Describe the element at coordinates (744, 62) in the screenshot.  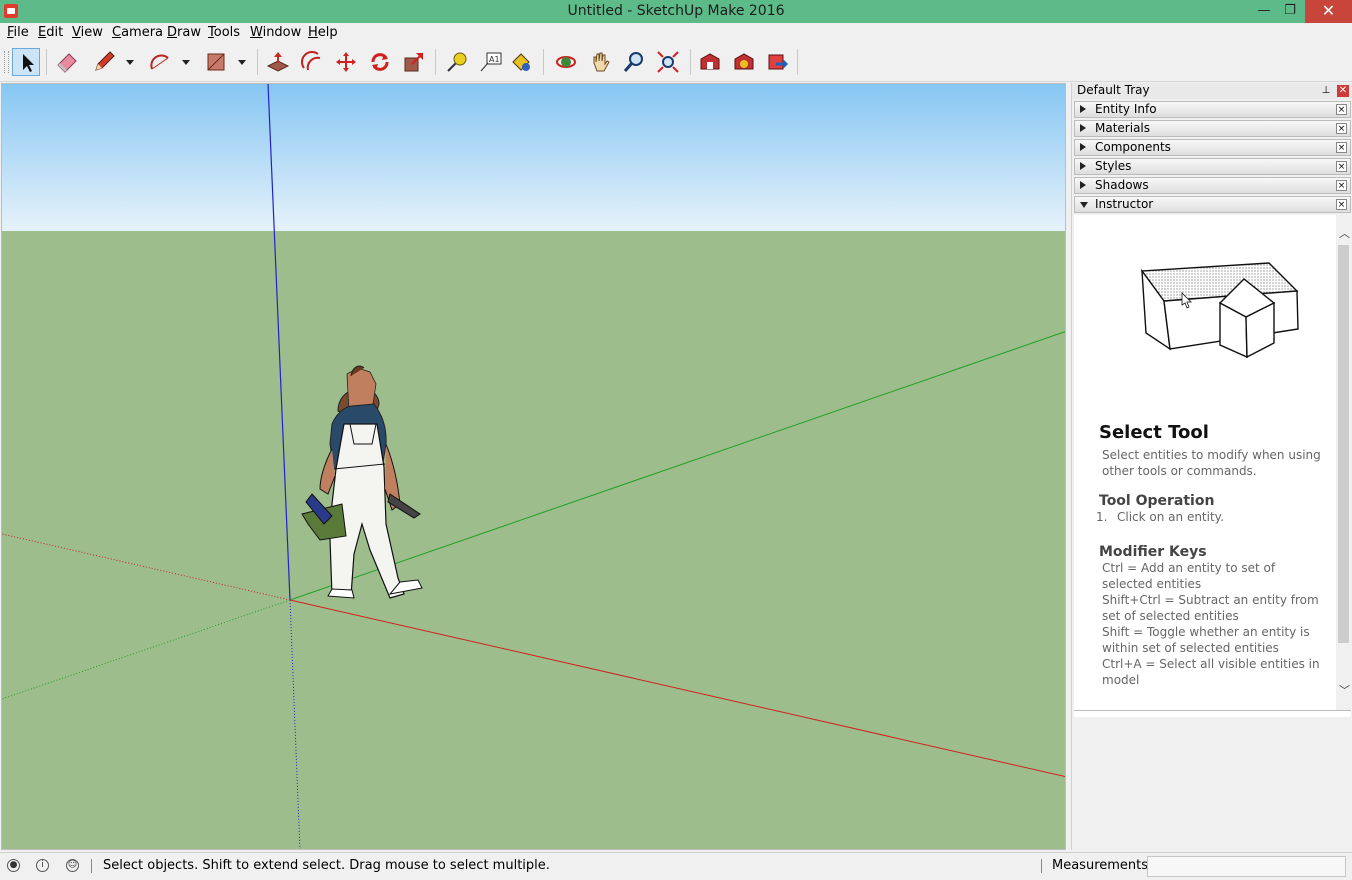
I see `extension-warehouse-tool` at that location.